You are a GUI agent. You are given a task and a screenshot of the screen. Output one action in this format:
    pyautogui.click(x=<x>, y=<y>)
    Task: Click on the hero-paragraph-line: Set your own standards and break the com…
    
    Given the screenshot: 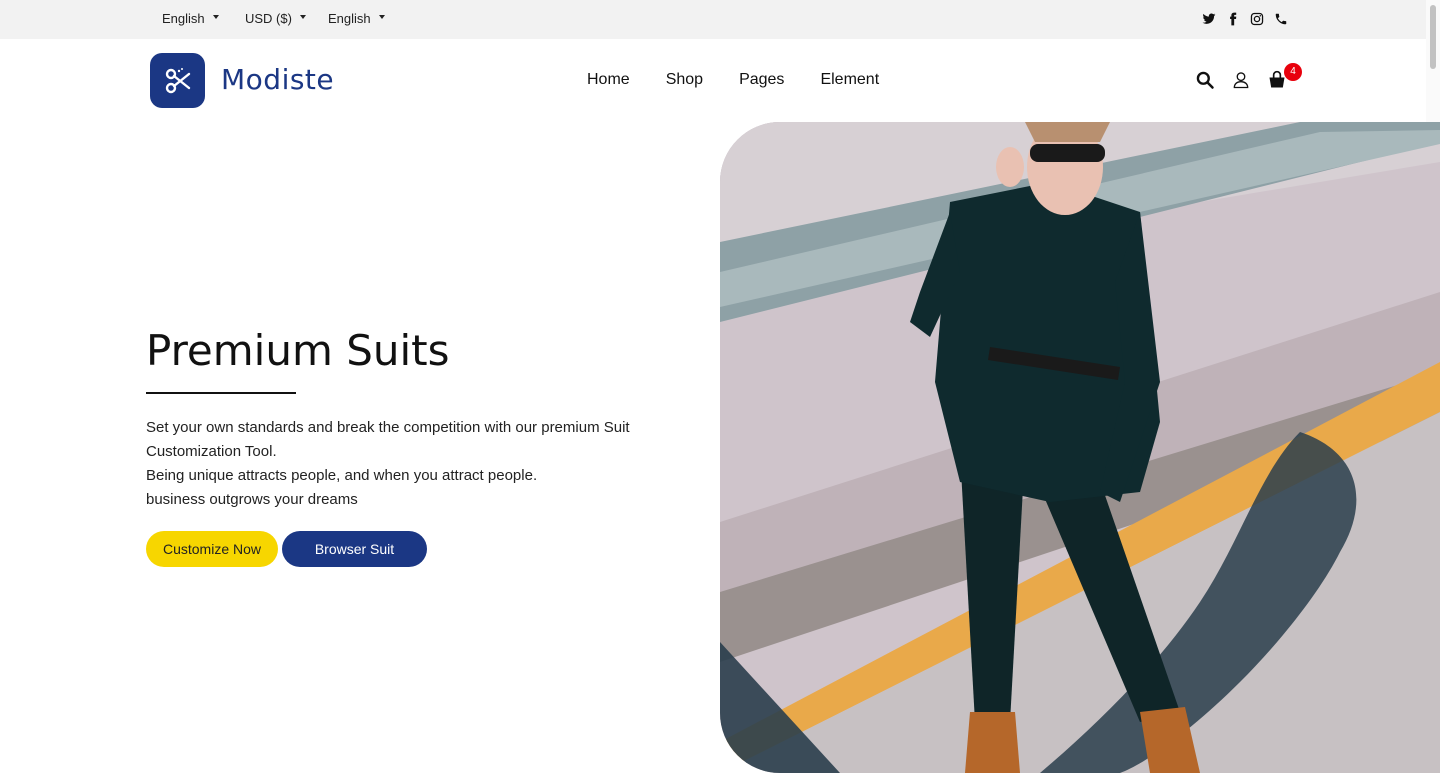 What is the action you would take?
    pyautogui.click(x=388, y=439)
    